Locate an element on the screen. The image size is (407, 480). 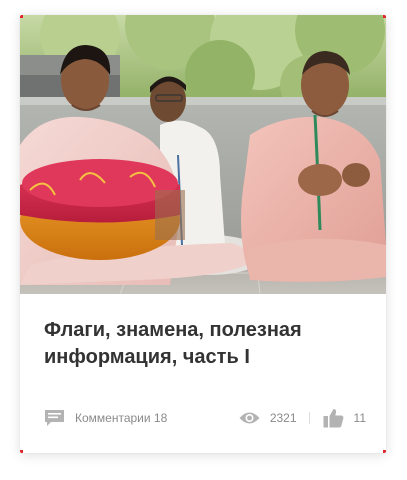
eye-icon is located at coordinates (249, 418).